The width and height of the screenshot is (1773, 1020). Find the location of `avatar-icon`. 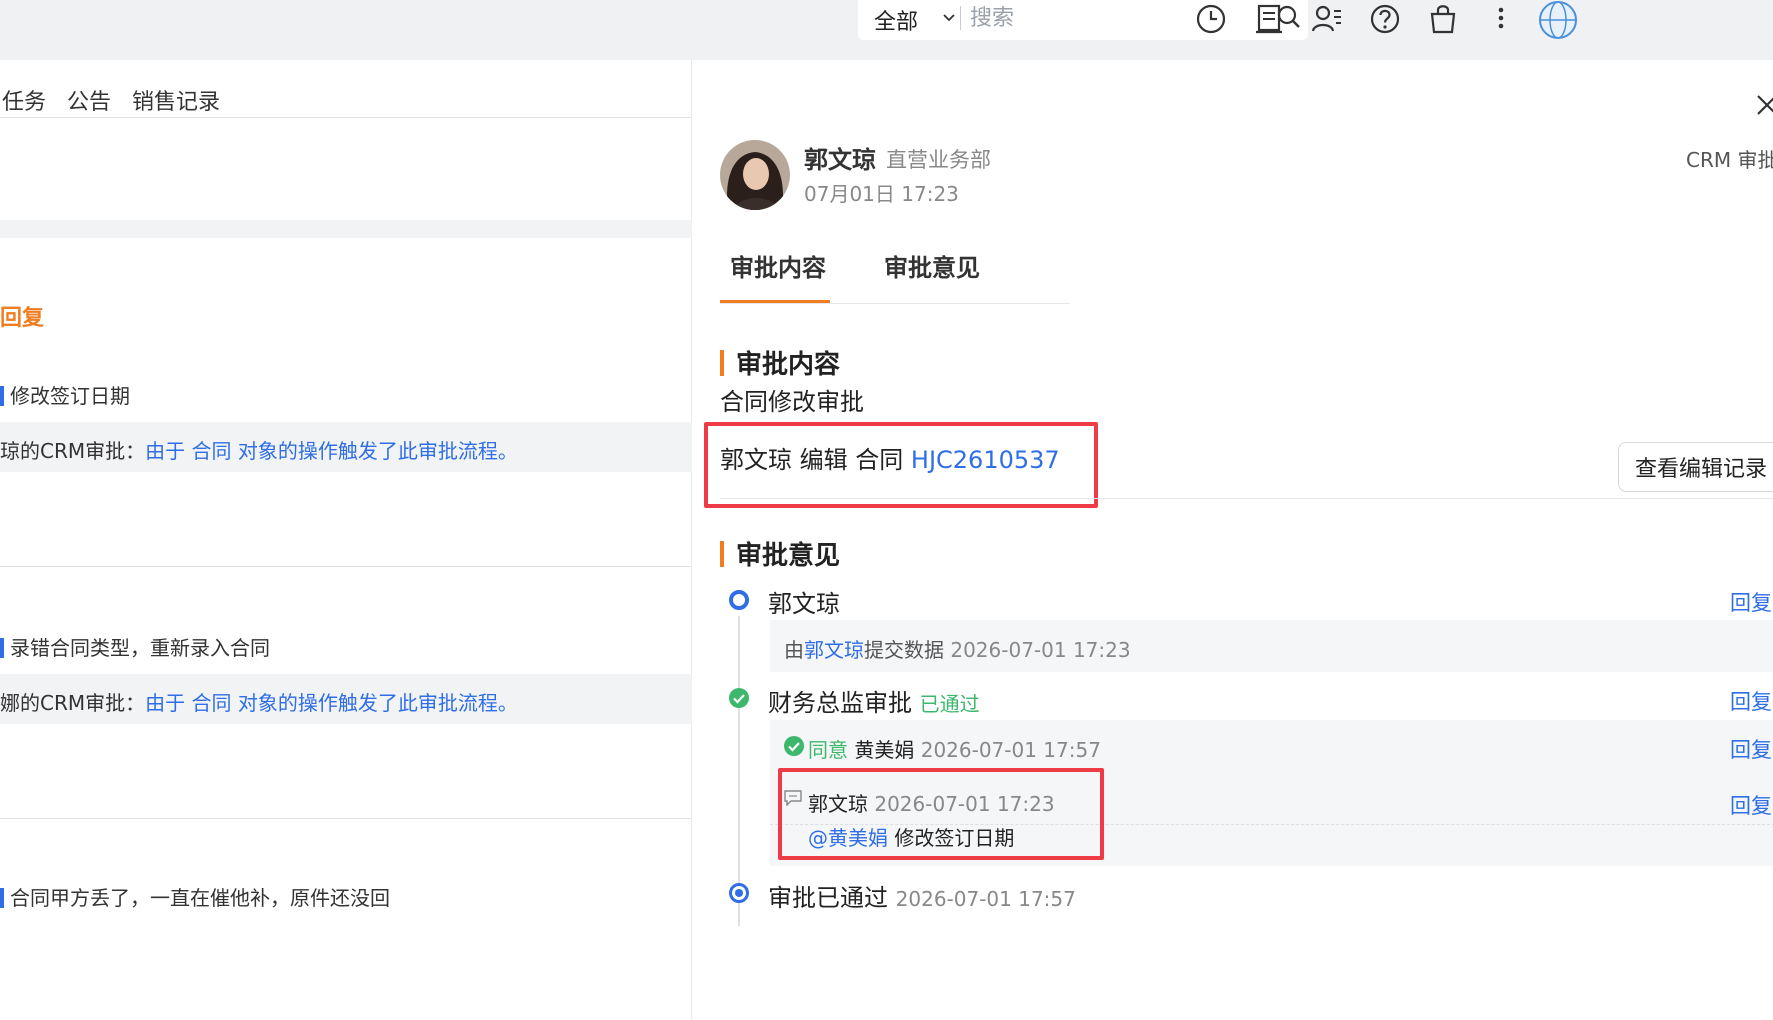

avatar-icon is located at coordinates (1558, 20).